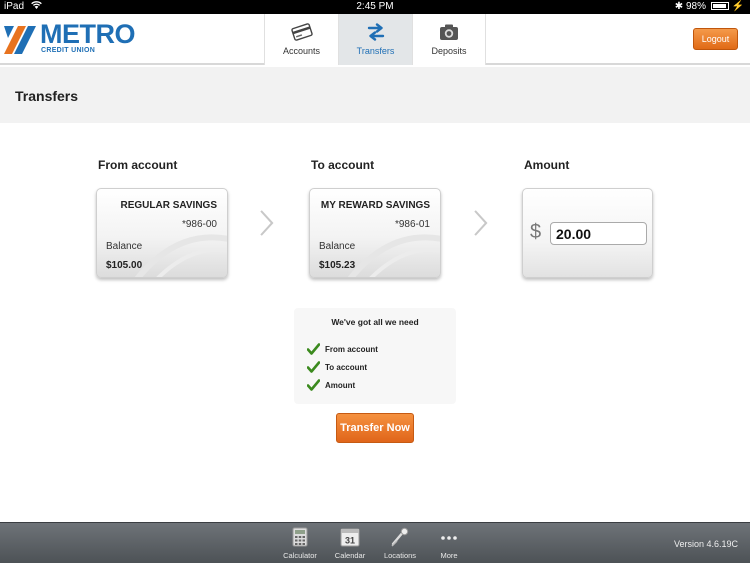 This screenshot has width=750, height=563. What do you see at coordinates (679, 6) in the screenshot?
I see `bluetooth-icon: ✱` at bounding box center [679, 6].